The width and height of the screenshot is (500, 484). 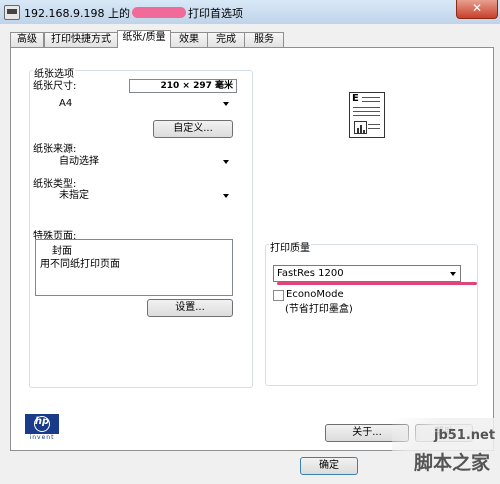 What do you see at coordinates (189, 39) in the screenshot?
I see `tab-effects: 效果` at bounding box center [189, 39].